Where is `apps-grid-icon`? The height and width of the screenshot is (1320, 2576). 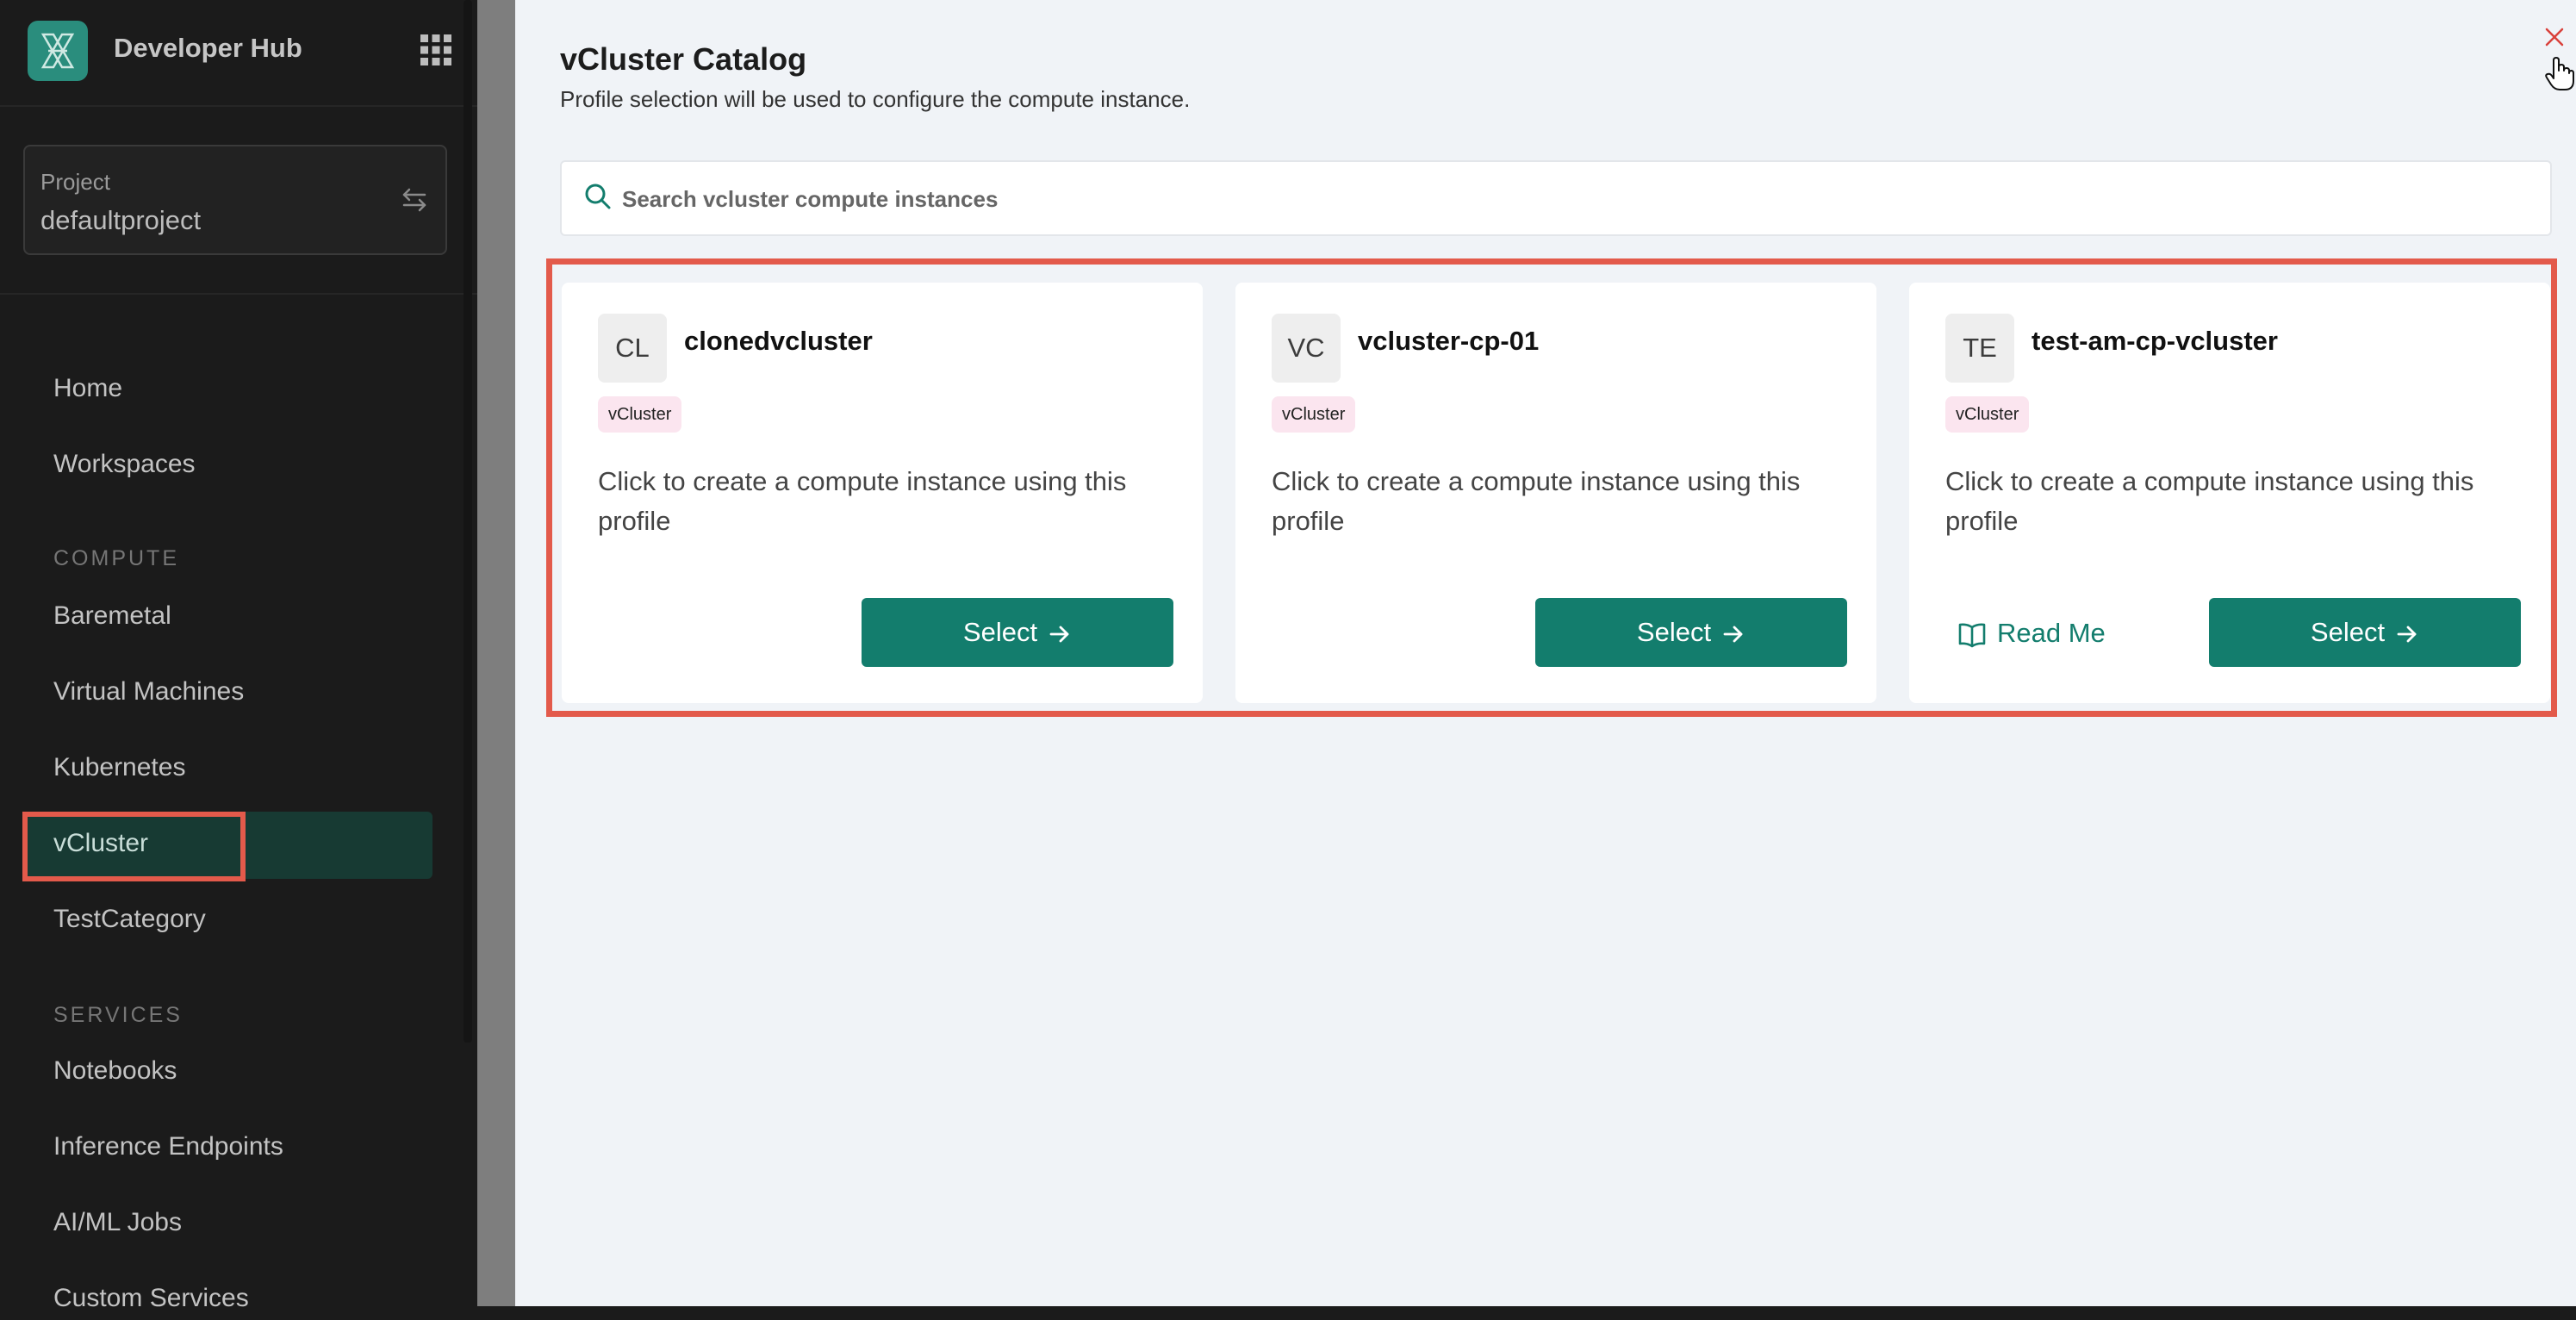
apps-grid-icon is located at coordinates (436, 50).